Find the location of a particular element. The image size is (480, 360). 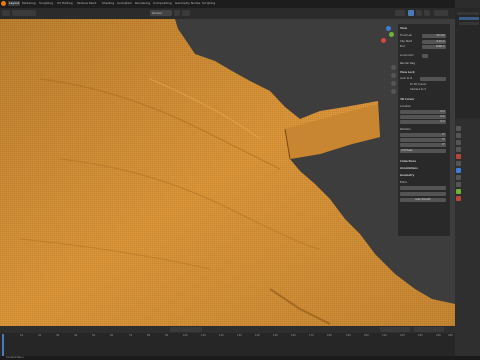

cursor-loc-x-field: 0 m is located at coordinates (423, 112).